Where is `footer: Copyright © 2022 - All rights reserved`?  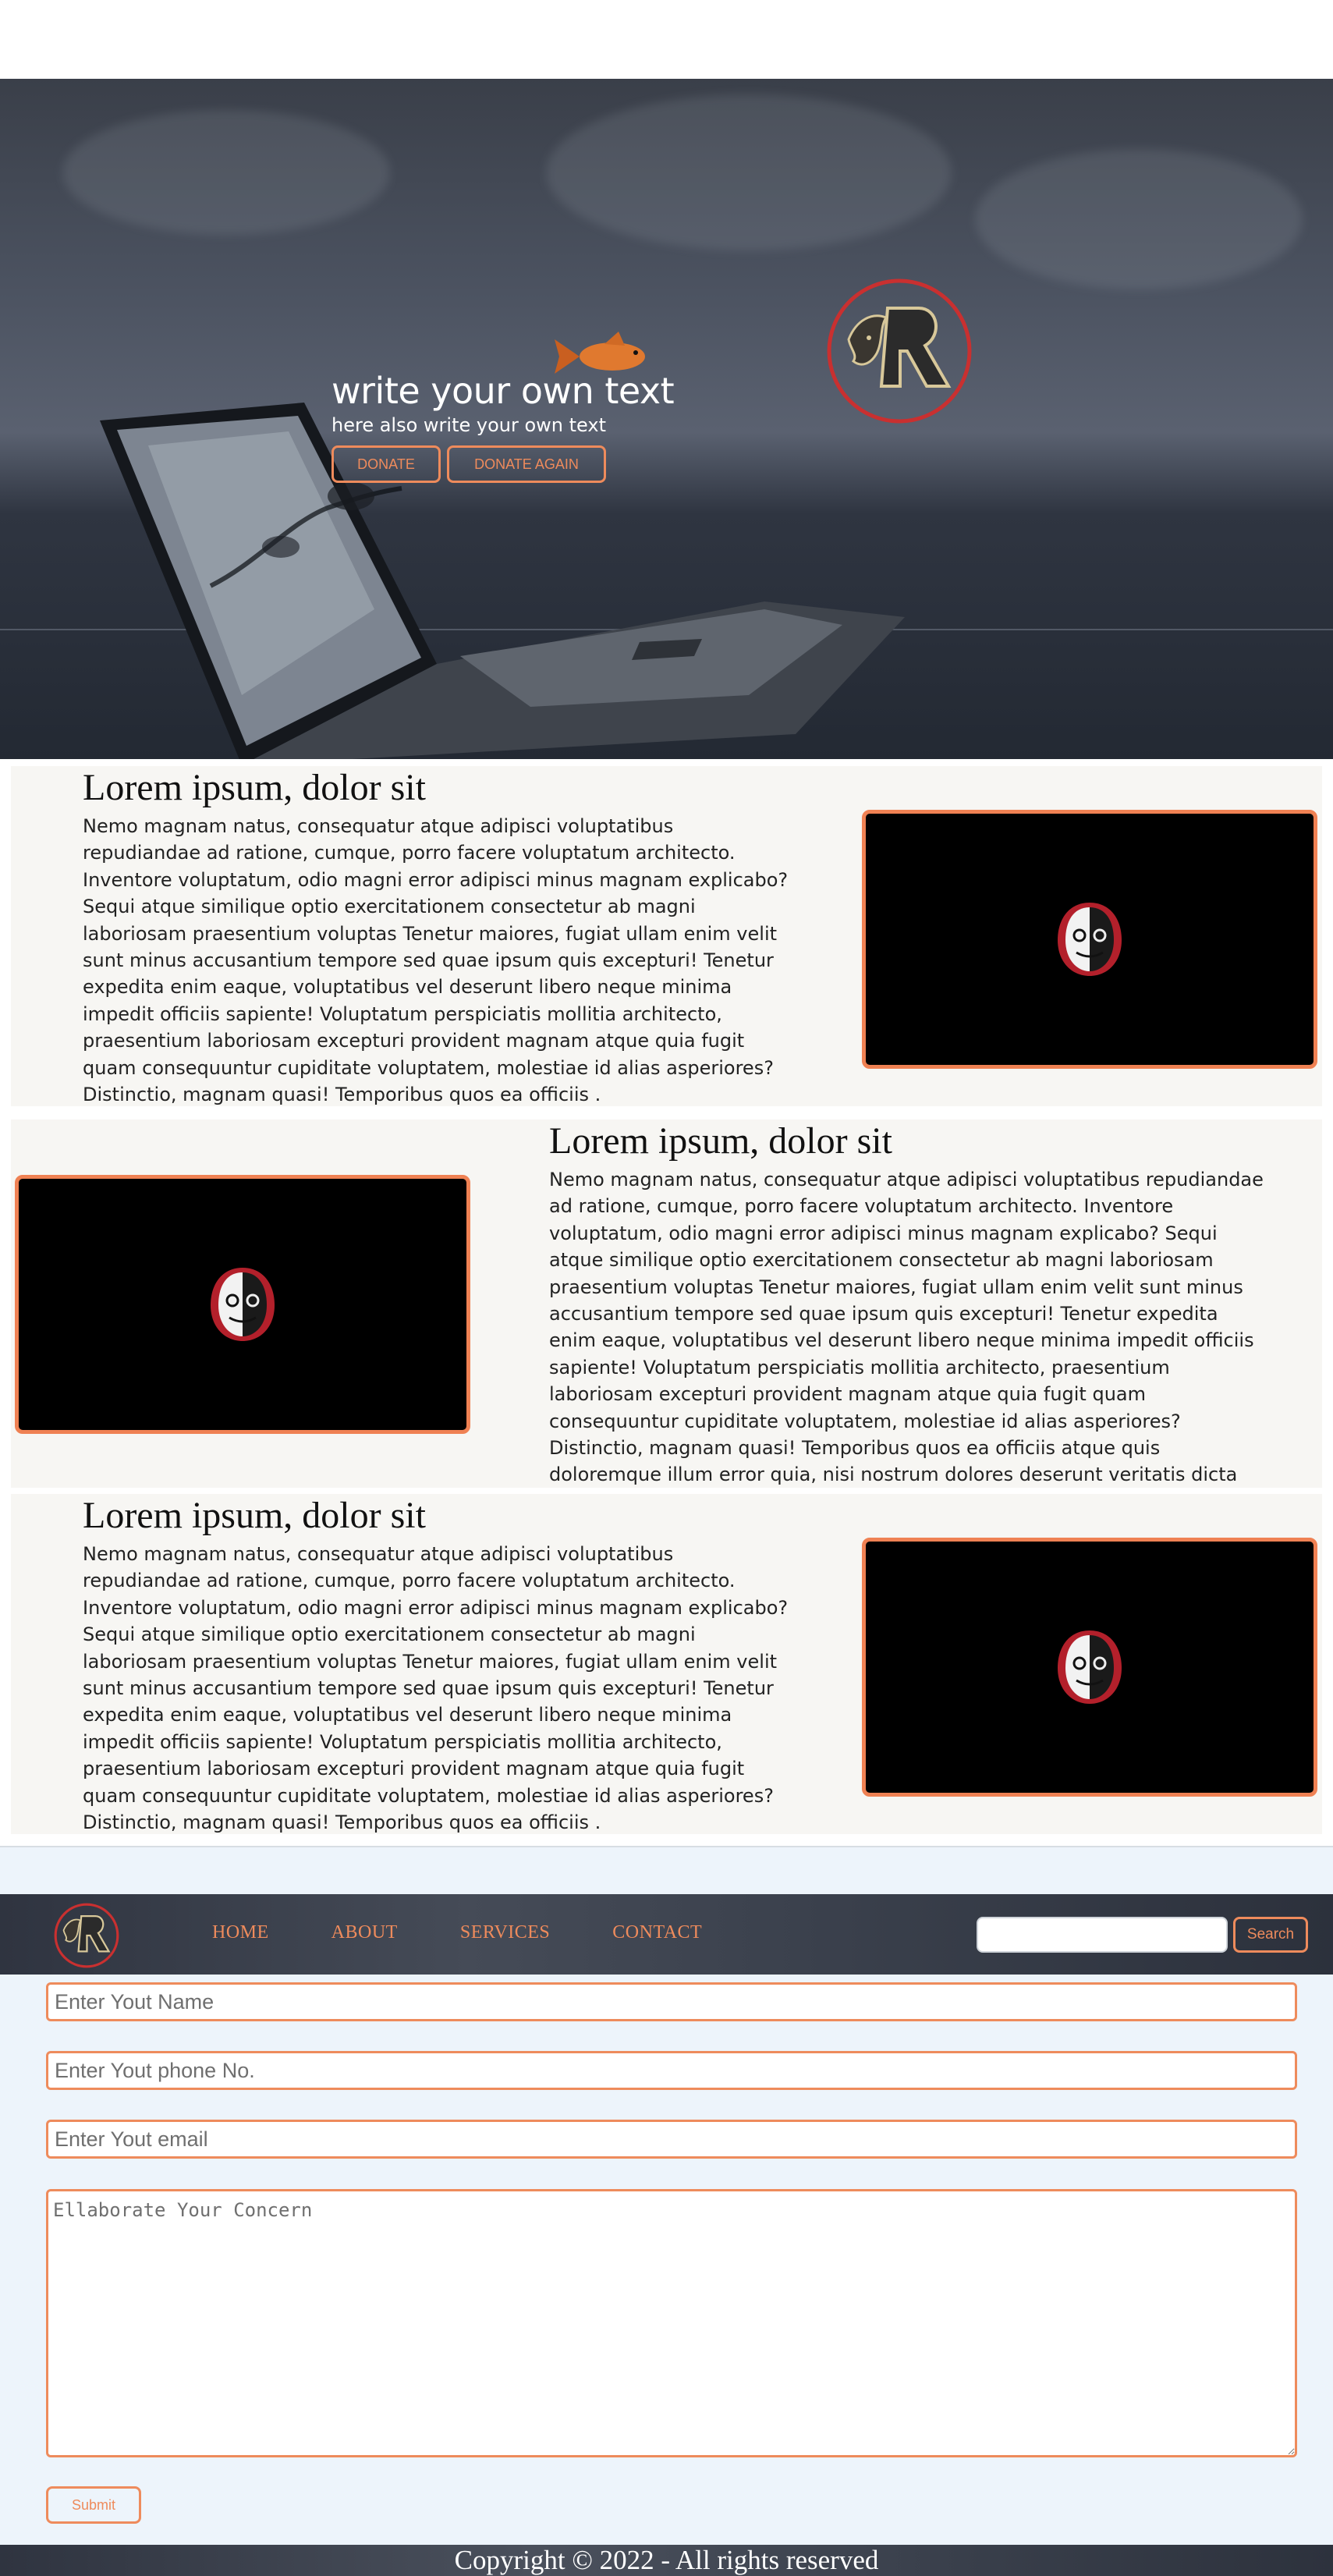
footer: Copyright © 2022 - All rights reserved is located at coordinates (666, 2560).